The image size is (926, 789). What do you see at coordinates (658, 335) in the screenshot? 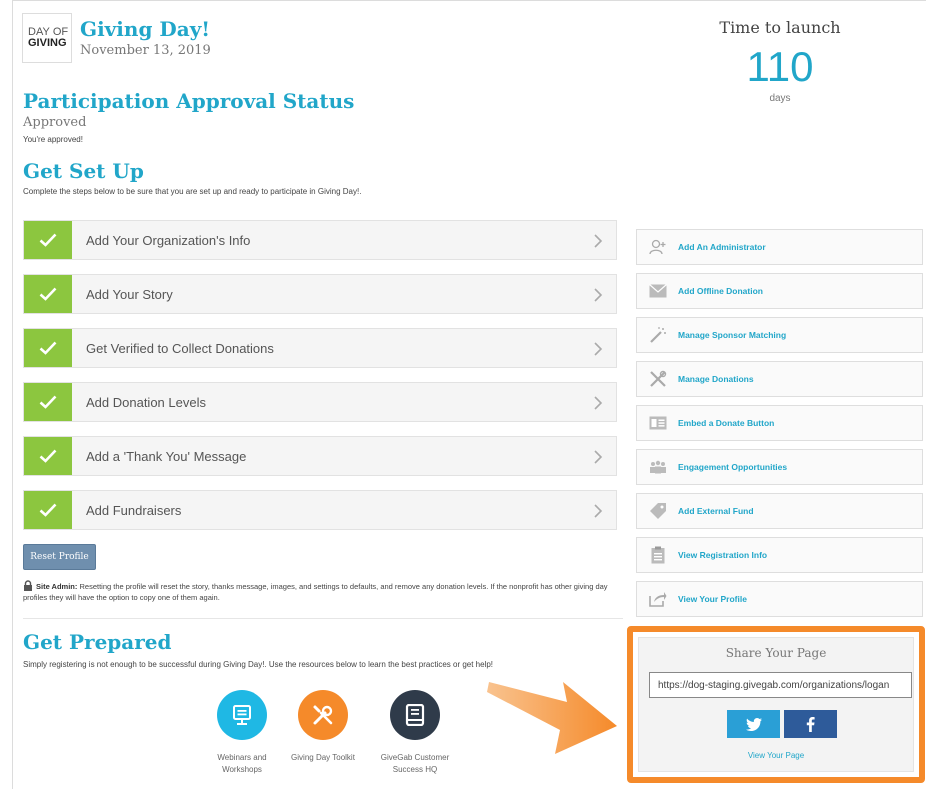
I see `magic-wand-icon` at bounding box center [658, 335].